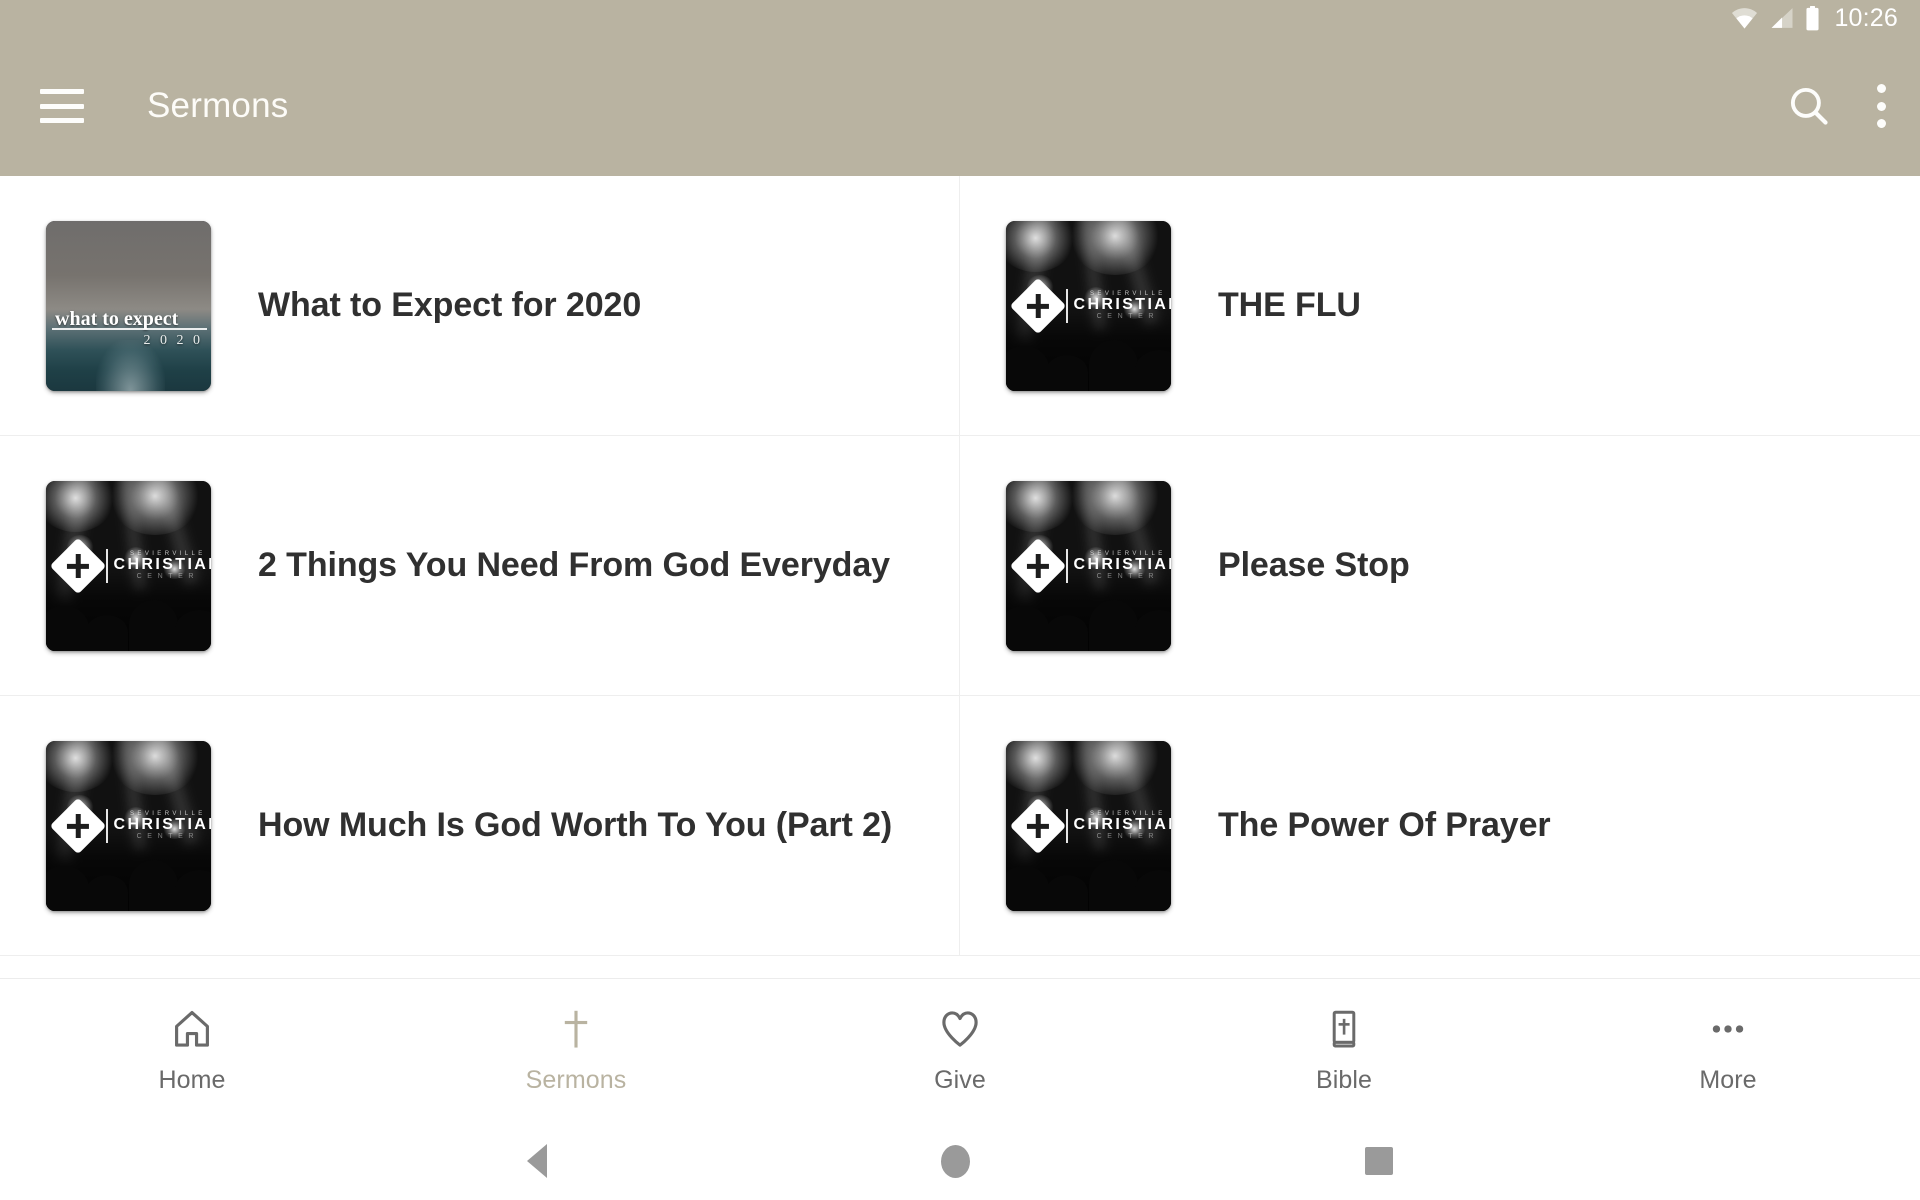 This screenshot has height=1200, width=1920. What do you see at coordinates (1812, 18) in the screenshot?
I see `battery-icon` at bounding box center [1812, 18].